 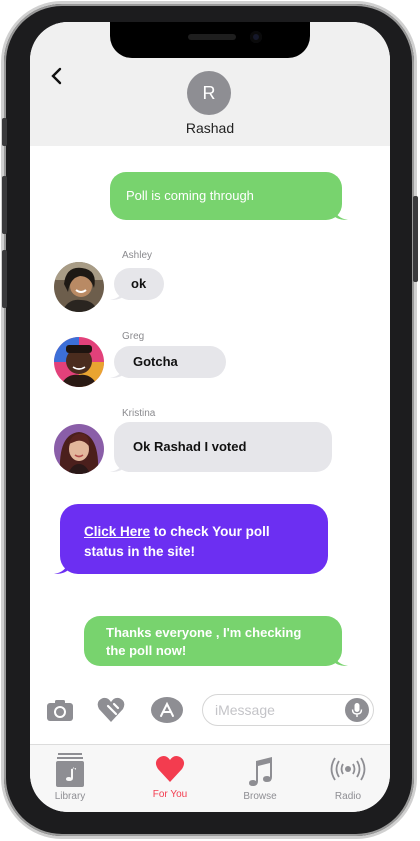 I want to click on tab-label: Browse, so click(x=260, y=796).